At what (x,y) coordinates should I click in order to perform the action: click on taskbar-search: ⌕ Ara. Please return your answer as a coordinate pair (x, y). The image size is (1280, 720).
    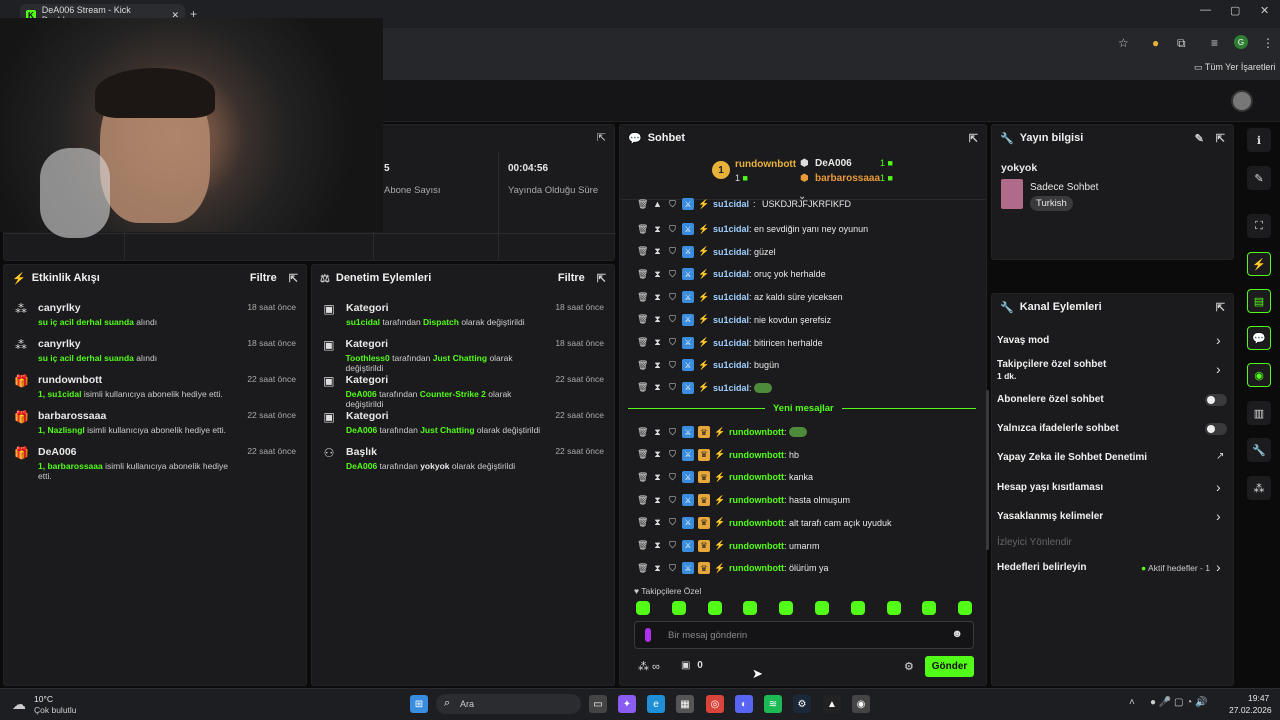
    Looking at the image, I should click on (508, 704).